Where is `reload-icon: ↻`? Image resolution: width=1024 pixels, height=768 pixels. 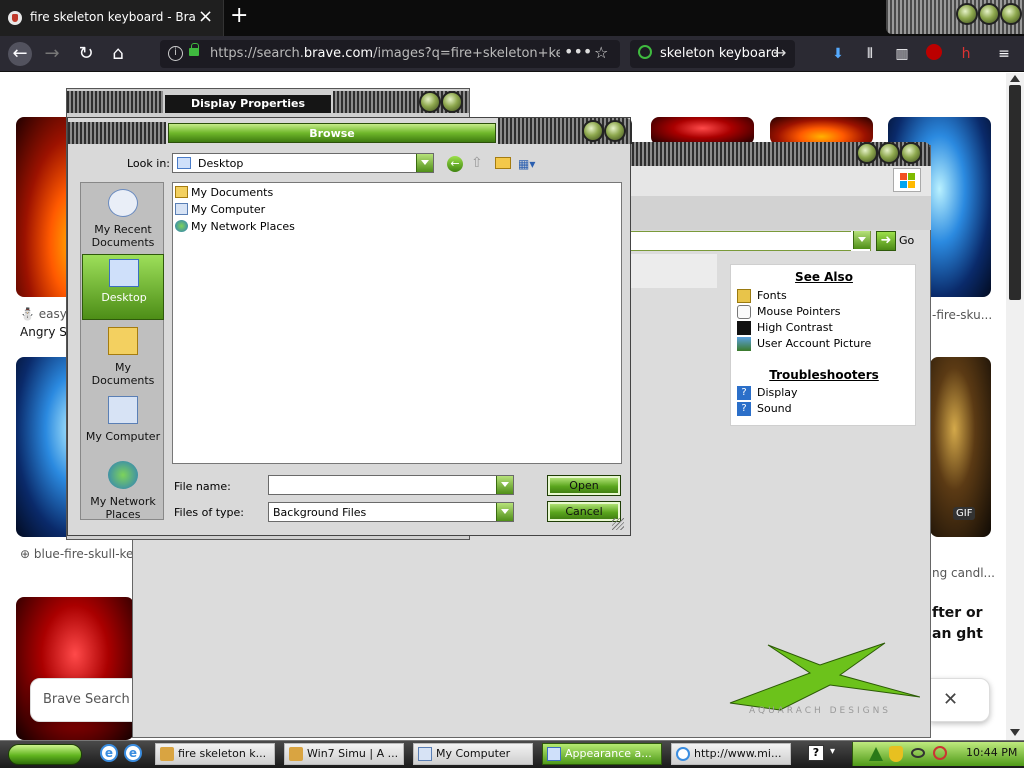 reload-icon: ↻ is located at coordinates (86, 54).